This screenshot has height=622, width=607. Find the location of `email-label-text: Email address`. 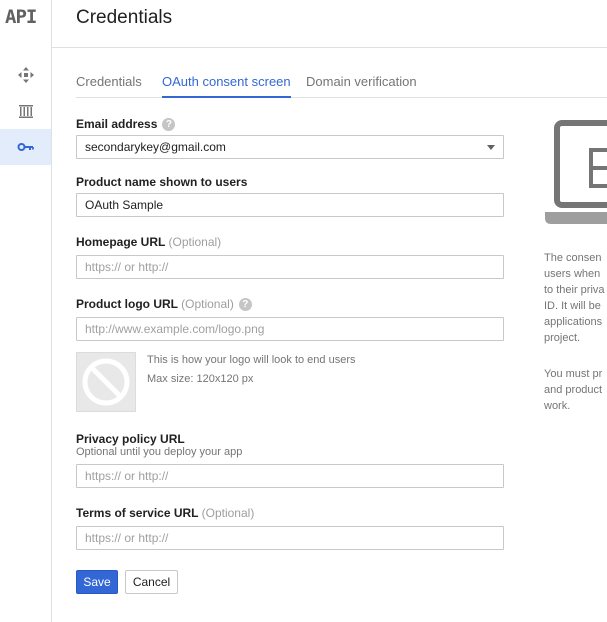

email-label-text: Email address is located at coordinates (117, 124).